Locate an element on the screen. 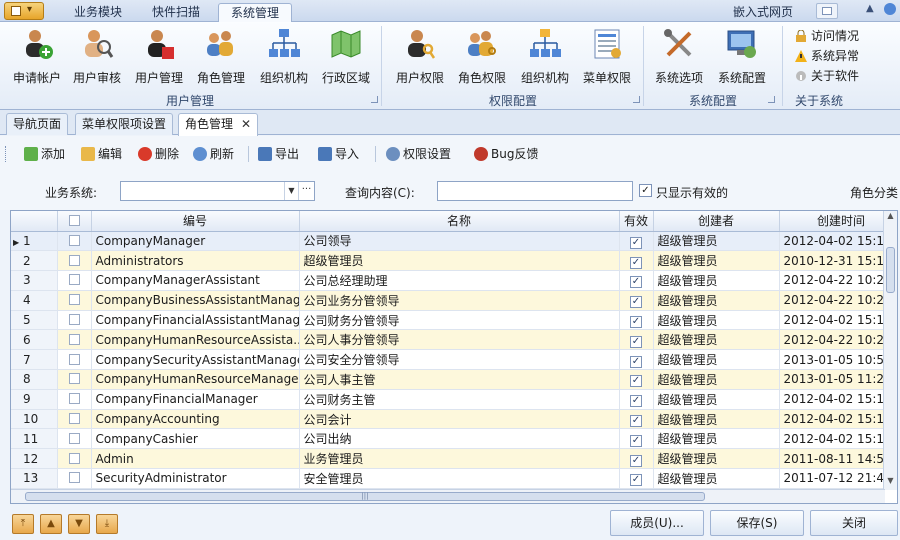  tab-business-module: 业务模块 is located at coordinates (98, 12).